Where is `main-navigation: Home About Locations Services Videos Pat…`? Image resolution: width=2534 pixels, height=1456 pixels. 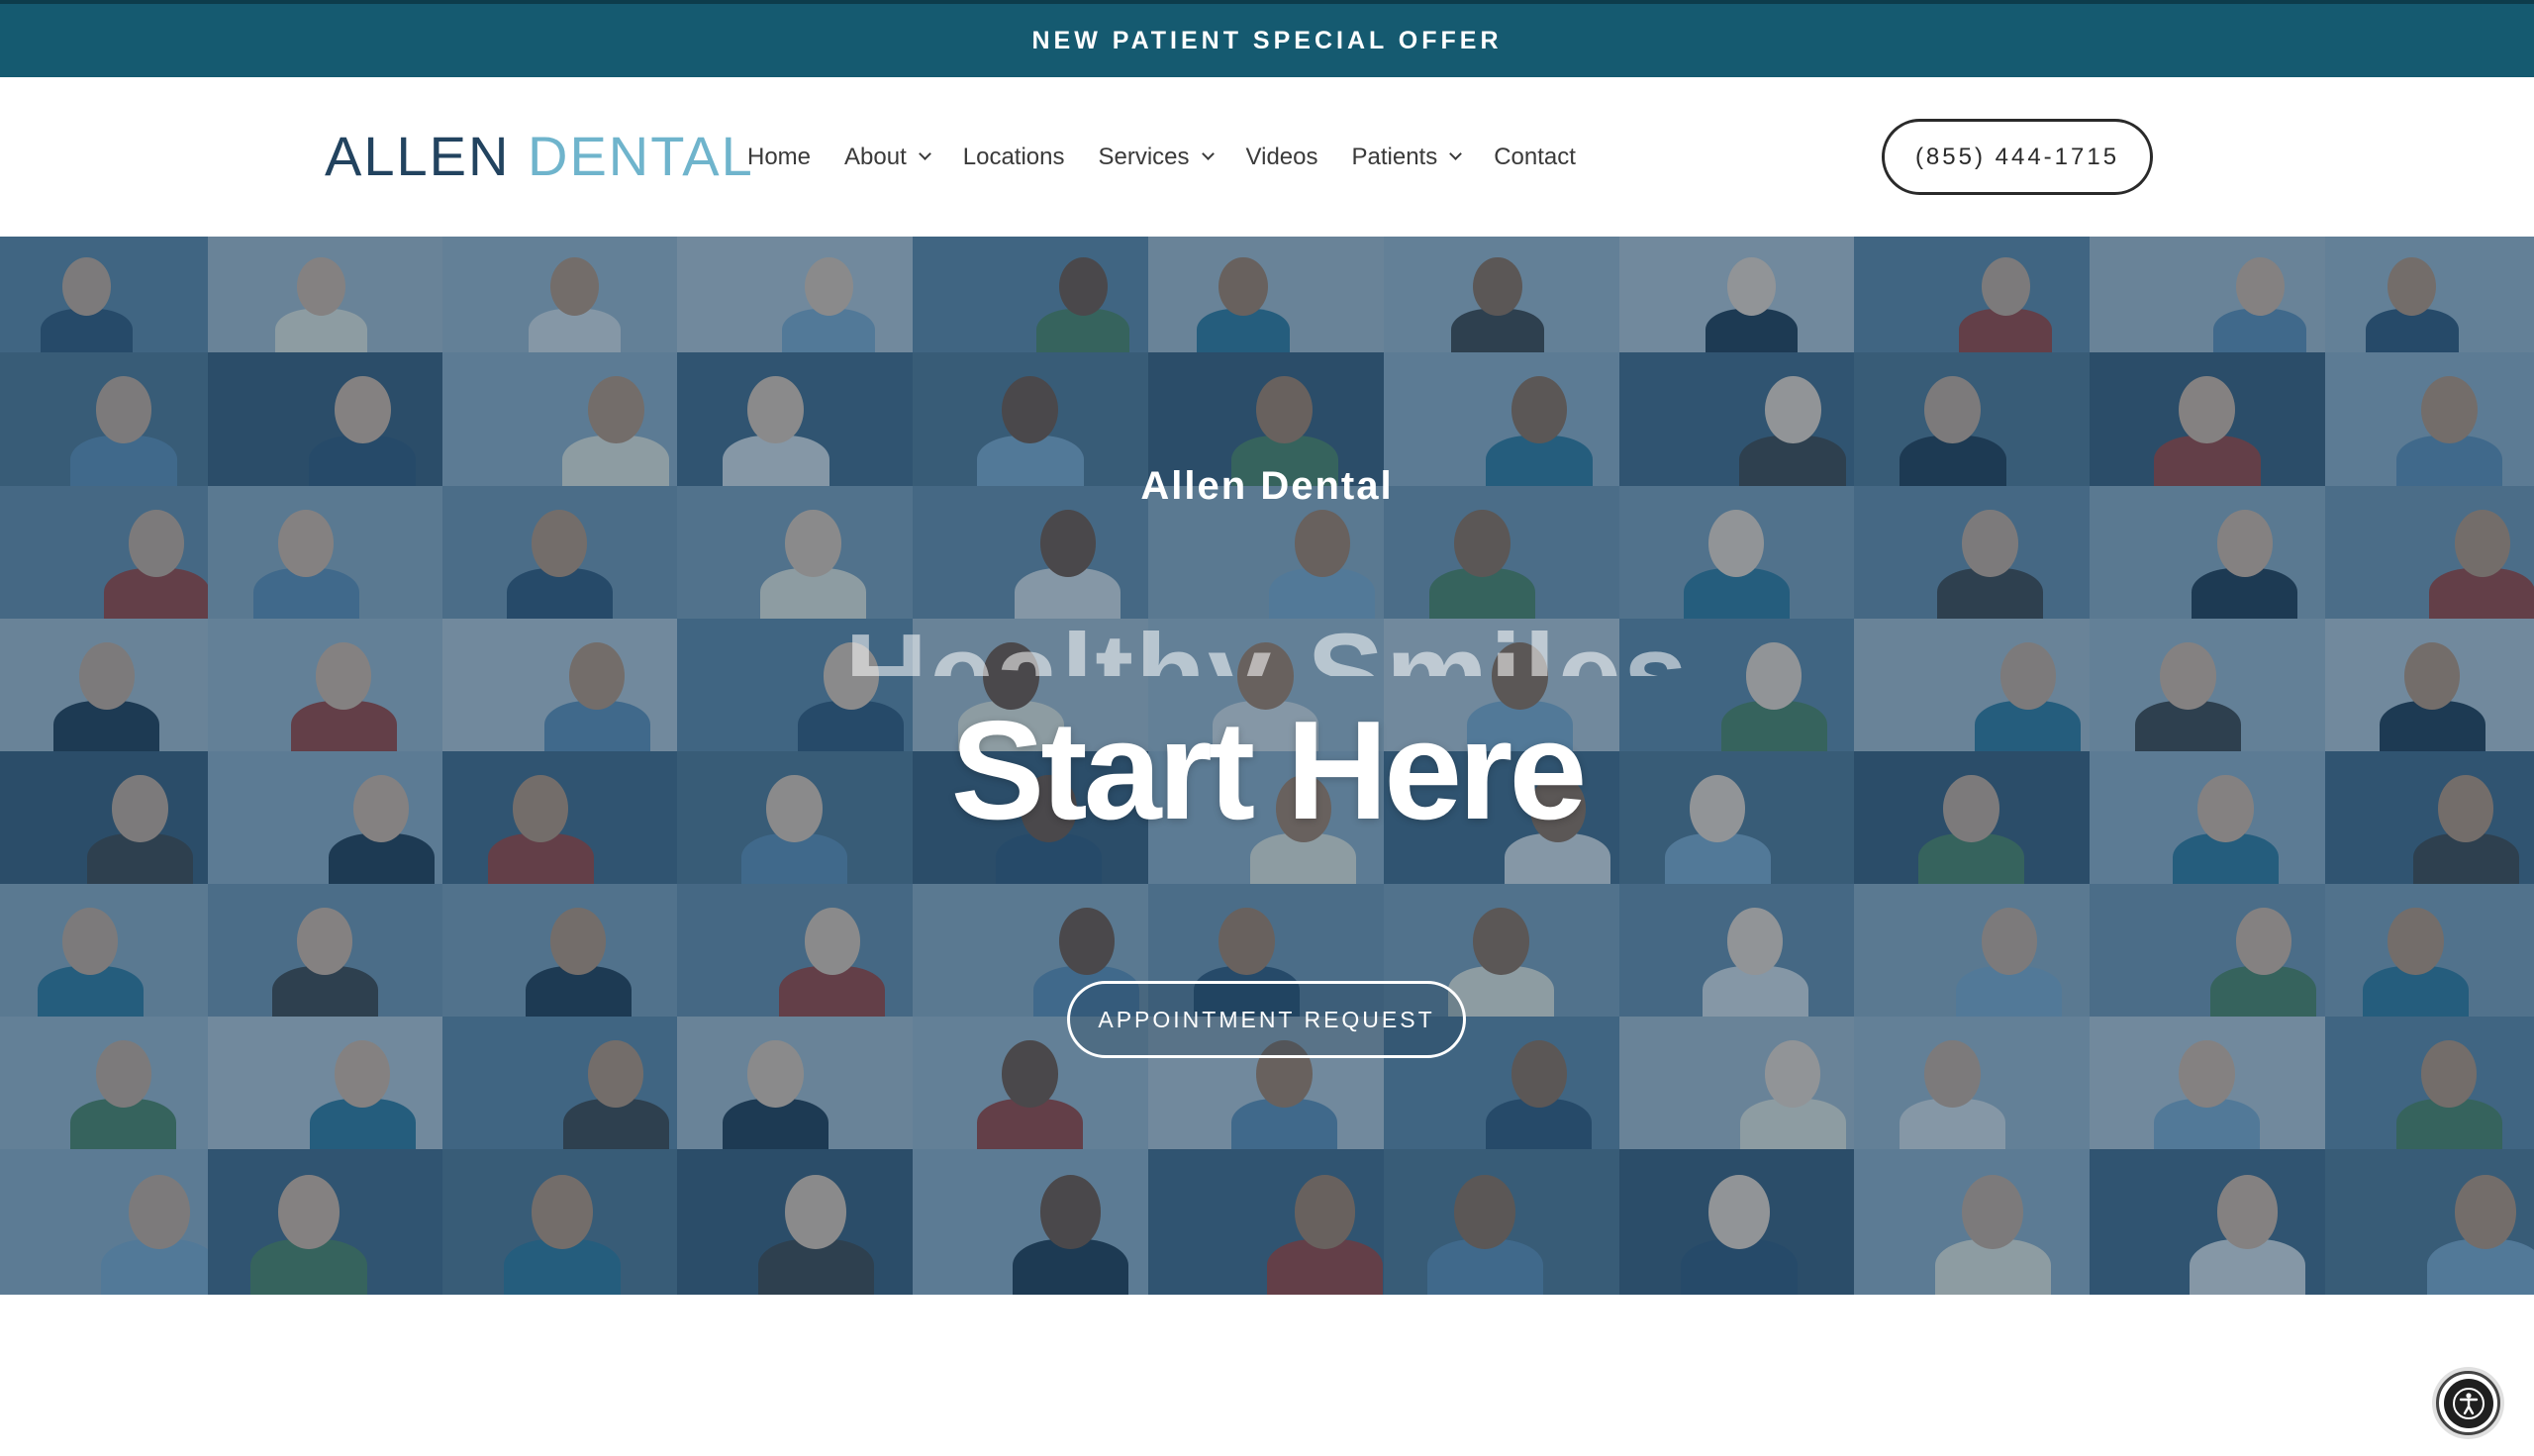 main-navigation: Home About Locations Services Videos Pat… is located at coordinates (1178, 157).